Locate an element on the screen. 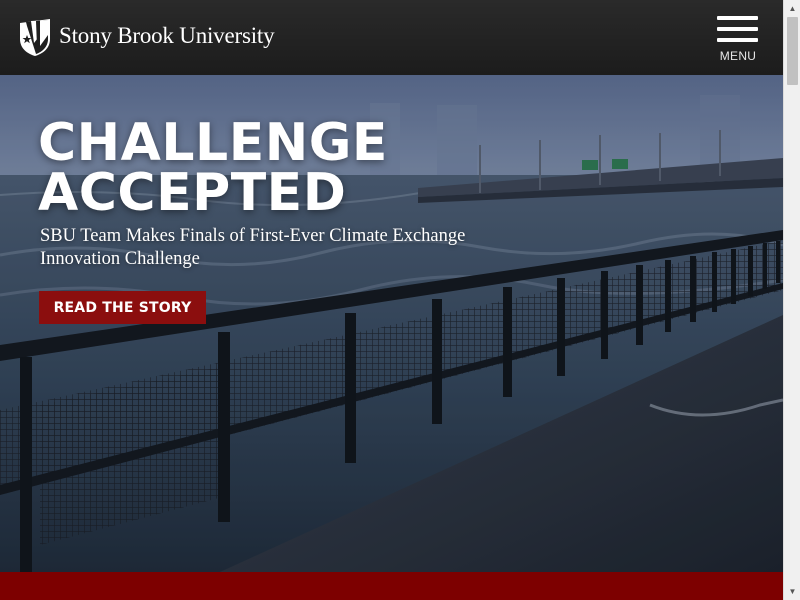  menu-button: MENU is located at coordinates (738, 40).